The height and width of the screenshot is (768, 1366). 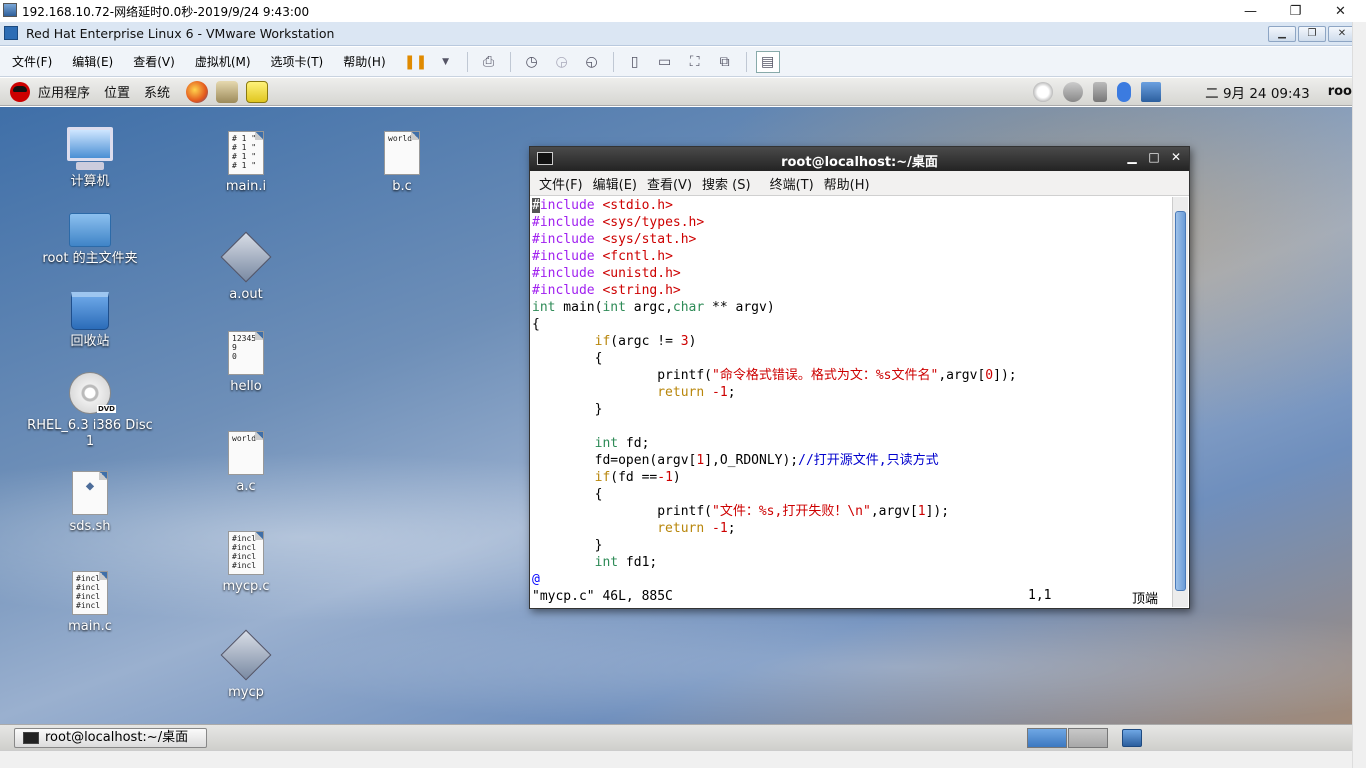 What do you see at coordinates (1359, 395) in the screenshot?
I see `window-scrollbar` at bounding box center [1359, 395].